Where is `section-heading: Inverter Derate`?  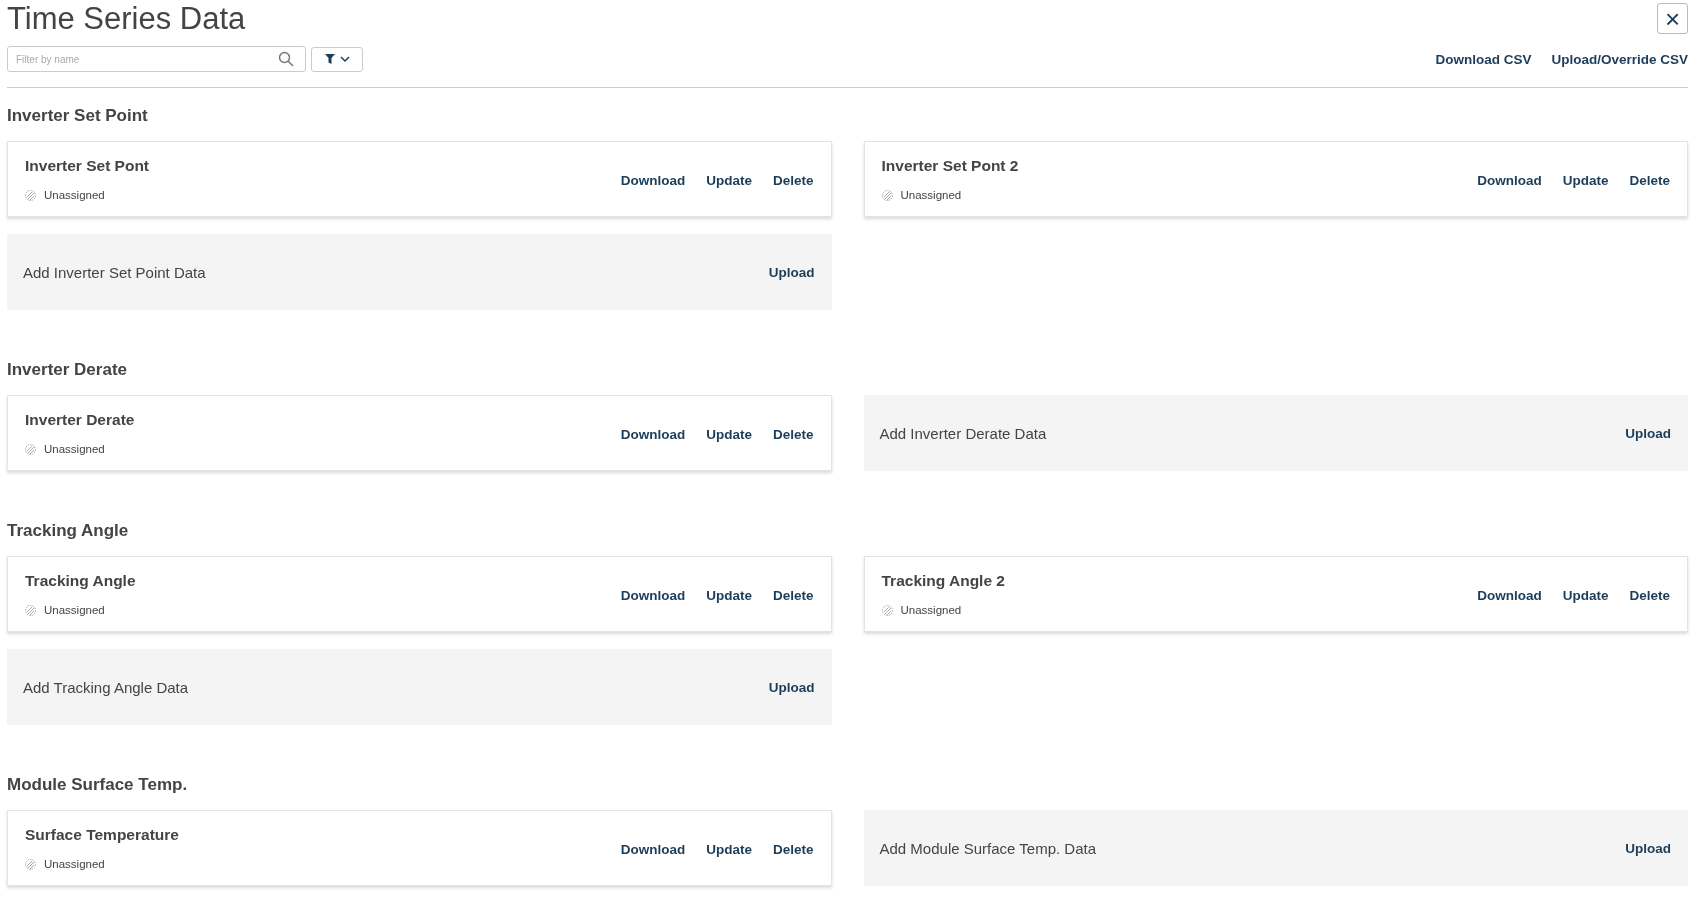
section-heading: Inverter Derate is located at coordinates (67, 370).